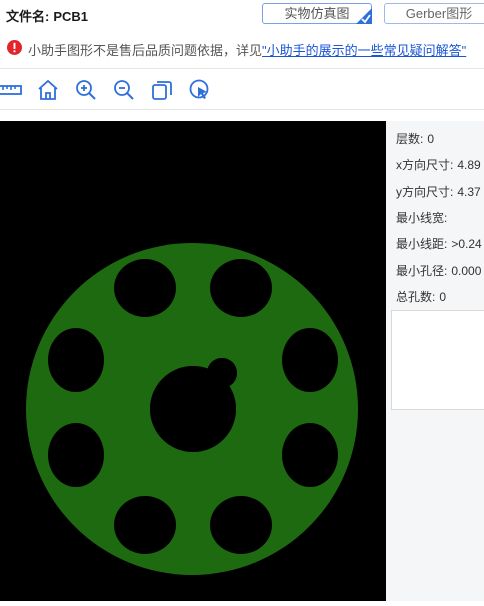 The width and height of the screenshot is (484, 606). I want to click on info-y-size: y方向尺寸: 4.37, so click(438, 191).